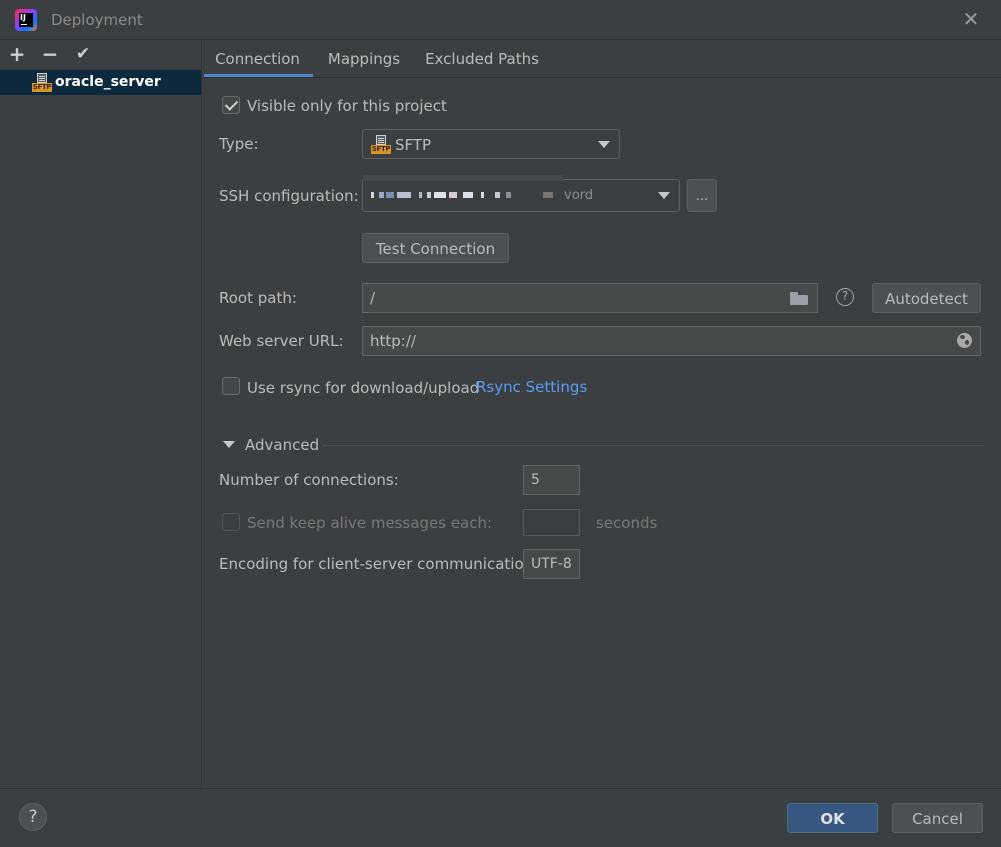 This screenshot has width=1001, height=847. I want to click on encoding-value: UTF-8, so click(551, 564).